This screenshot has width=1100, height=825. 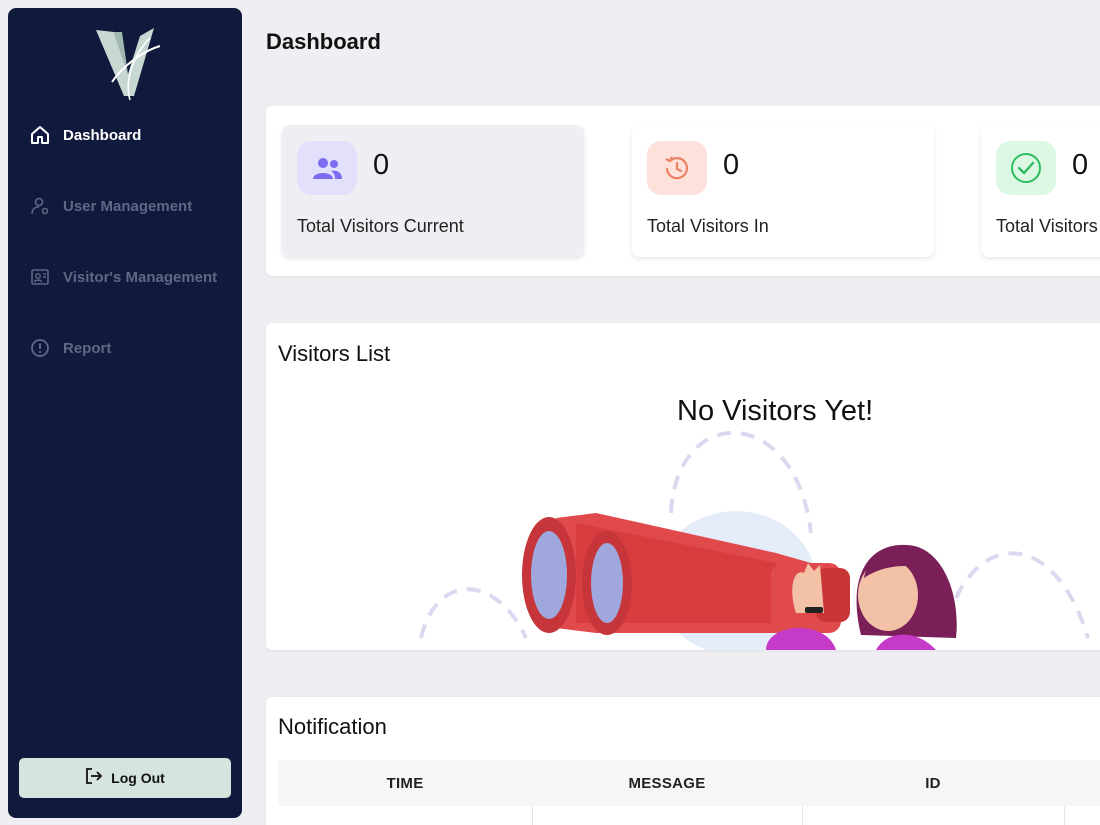 What do you see at coordinates (40, 348) in the screenshot?
I see `alert-circle-icon` at bounding box center [40, 348].